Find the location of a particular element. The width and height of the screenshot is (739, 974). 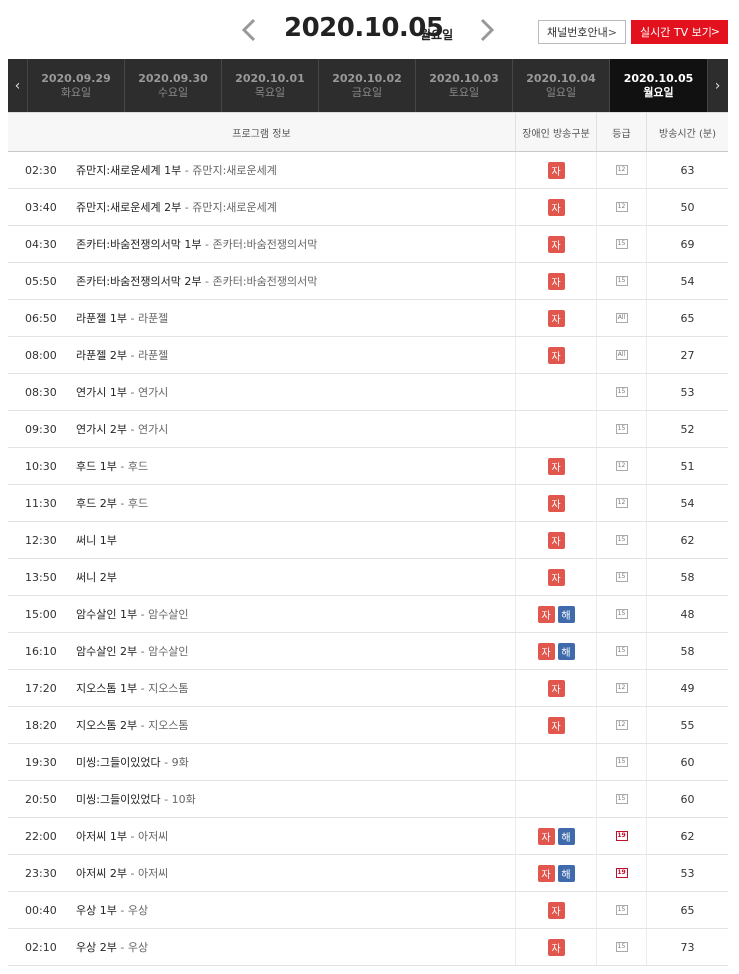

program-title: 라푼젤 1부 is located at coordinates (101, 318).